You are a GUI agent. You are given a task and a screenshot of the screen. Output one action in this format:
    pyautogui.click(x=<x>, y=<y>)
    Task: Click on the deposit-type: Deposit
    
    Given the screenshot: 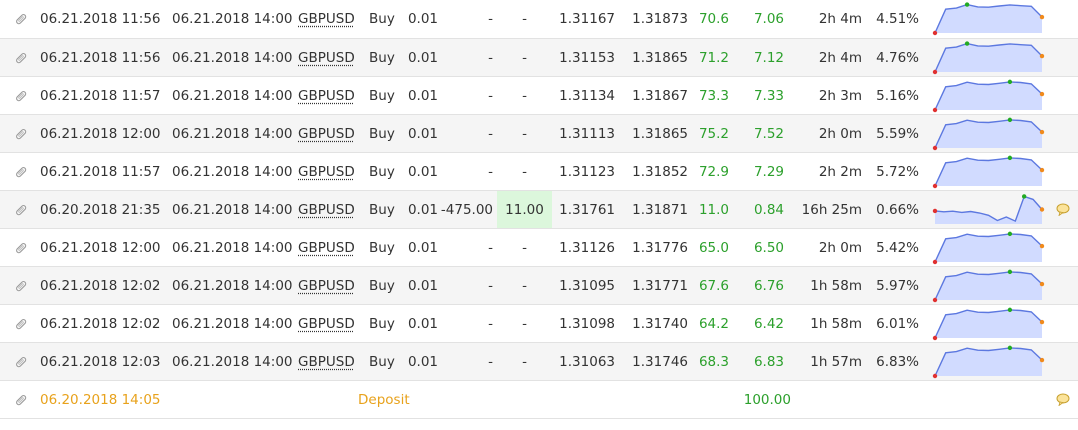 What is the action you would take?
    pyautogui.click(x=384, y=399)
    